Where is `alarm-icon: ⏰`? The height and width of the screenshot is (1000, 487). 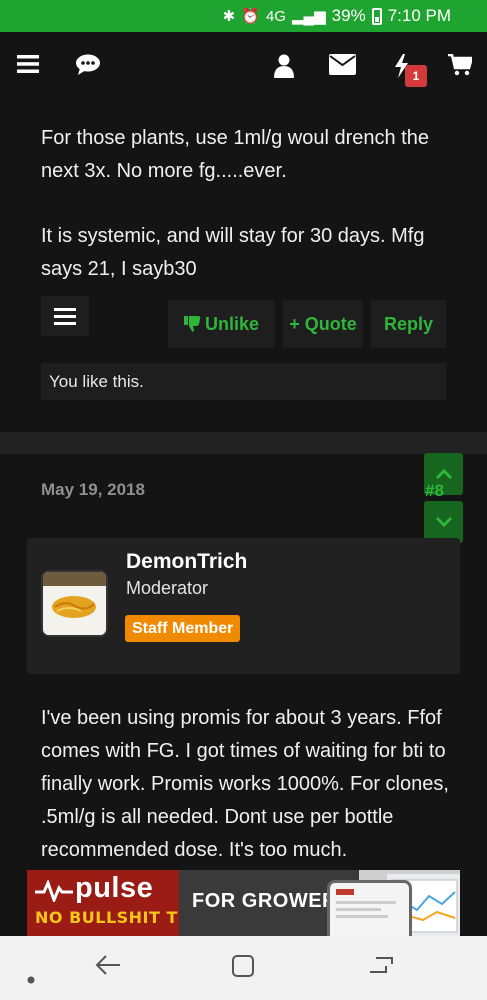 alarm-icon: ⏰ is located at coordinates (250, 16).